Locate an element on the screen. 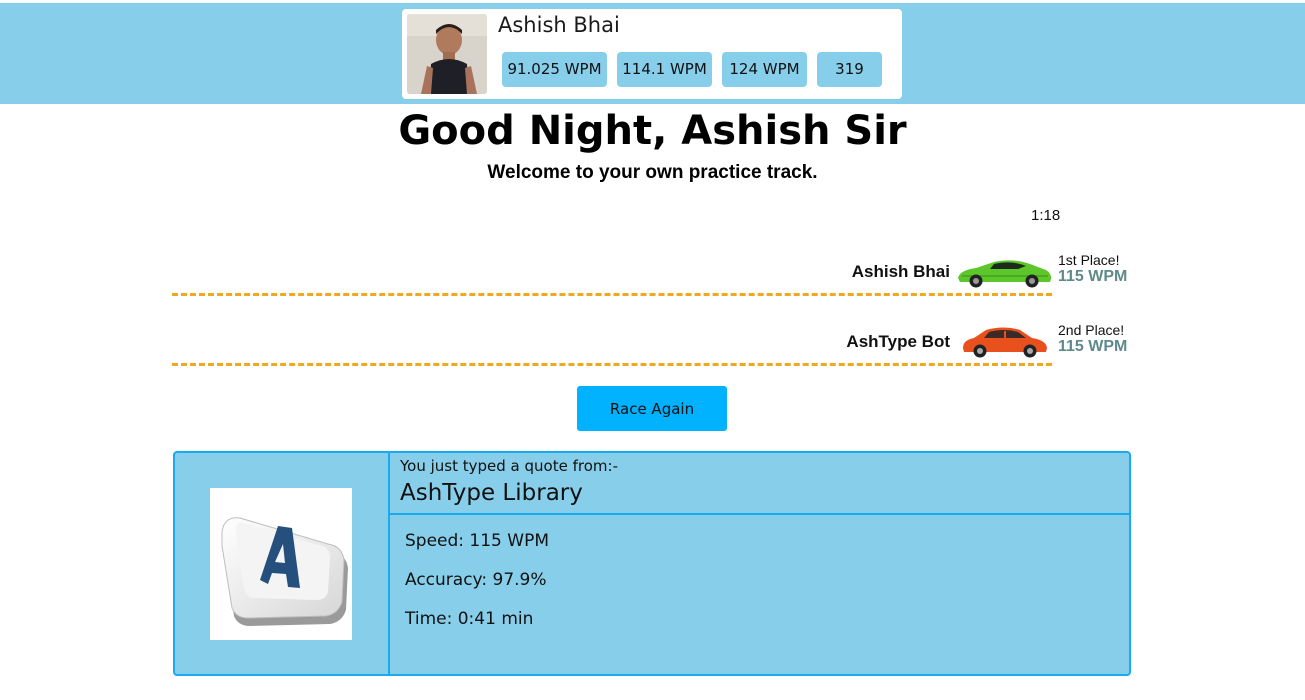 This screenshot has height=700, width=1305. races-count-badge: 319 is located at coordinates (849, 69).